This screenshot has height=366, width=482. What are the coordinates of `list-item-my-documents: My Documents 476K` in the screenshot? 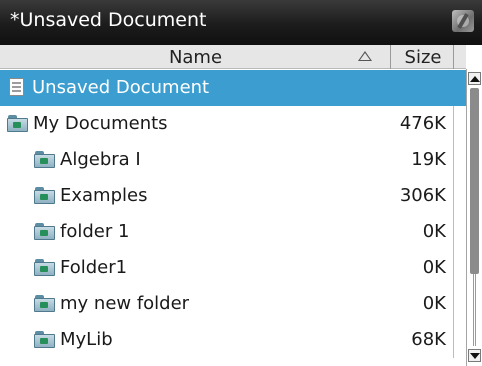 It's located at (233, 124).